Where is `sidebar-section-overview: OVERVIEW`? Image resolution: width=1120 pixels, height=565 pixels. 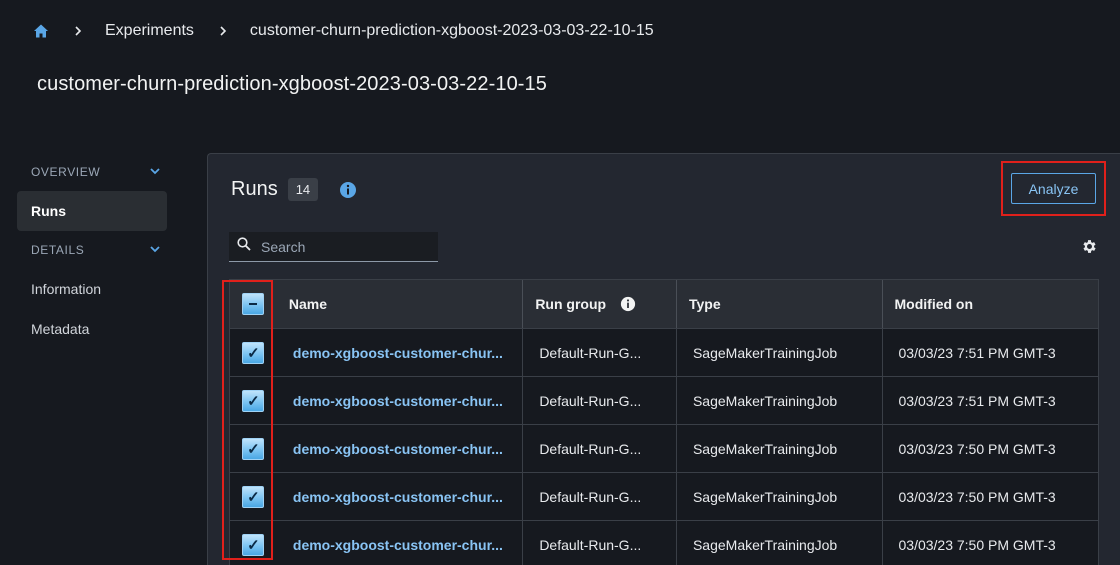
sidebar-section-overview: OVERVIEW is located at coordinates (92, 172).